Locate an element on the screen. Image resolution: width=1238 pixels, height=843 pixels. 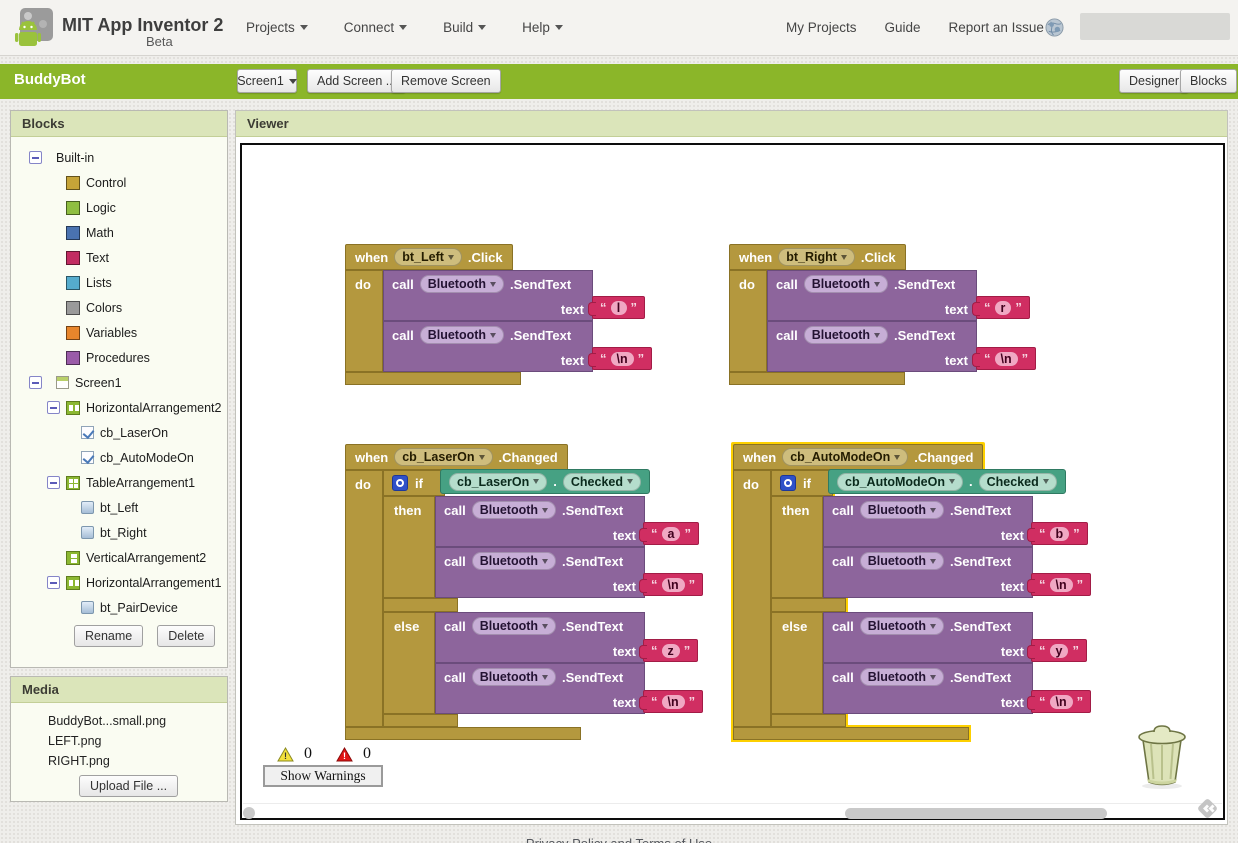
block-checked-getter: cb_AutoModeOn . Checked is located at coordinates (947, 481).